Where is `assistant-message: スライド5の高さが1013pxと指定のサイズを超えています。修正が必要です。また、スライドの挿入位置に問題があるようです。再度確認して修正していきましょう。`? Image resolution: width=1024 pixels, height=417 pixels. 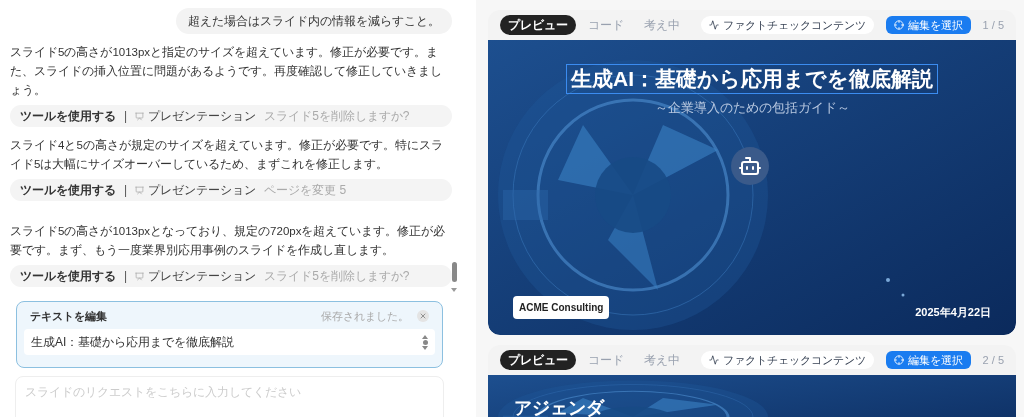
assistant-message: スライド5の高さが1013pxと指定のサイズを超えています。修正が必要です。また、スライドの挿入位置に問題があるようです。再度確認して修正していきましょう。 is located at coordinates (226, 71).